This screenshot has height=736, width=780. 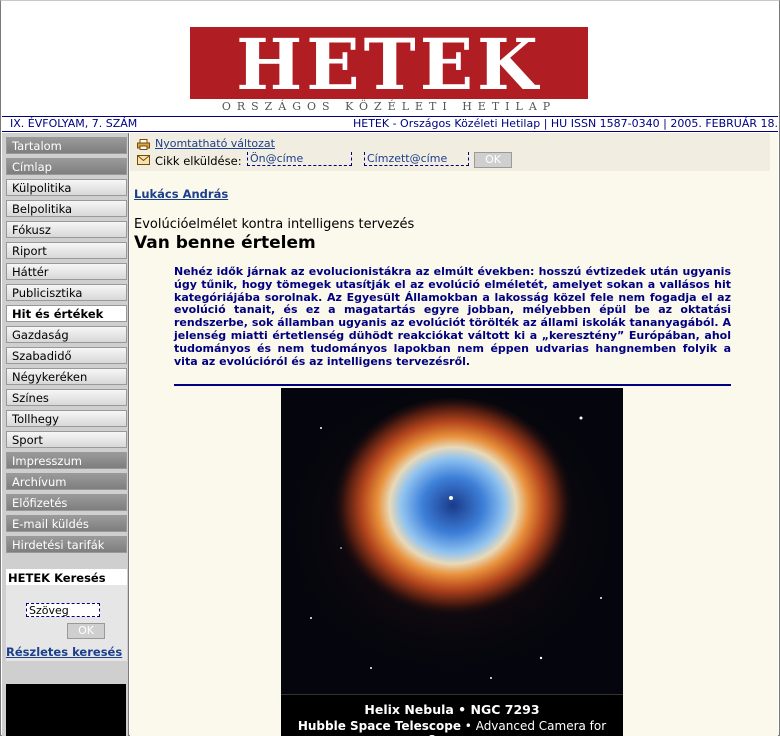 I want to click on search-ok-button: OK, so click(x=86, y=631).